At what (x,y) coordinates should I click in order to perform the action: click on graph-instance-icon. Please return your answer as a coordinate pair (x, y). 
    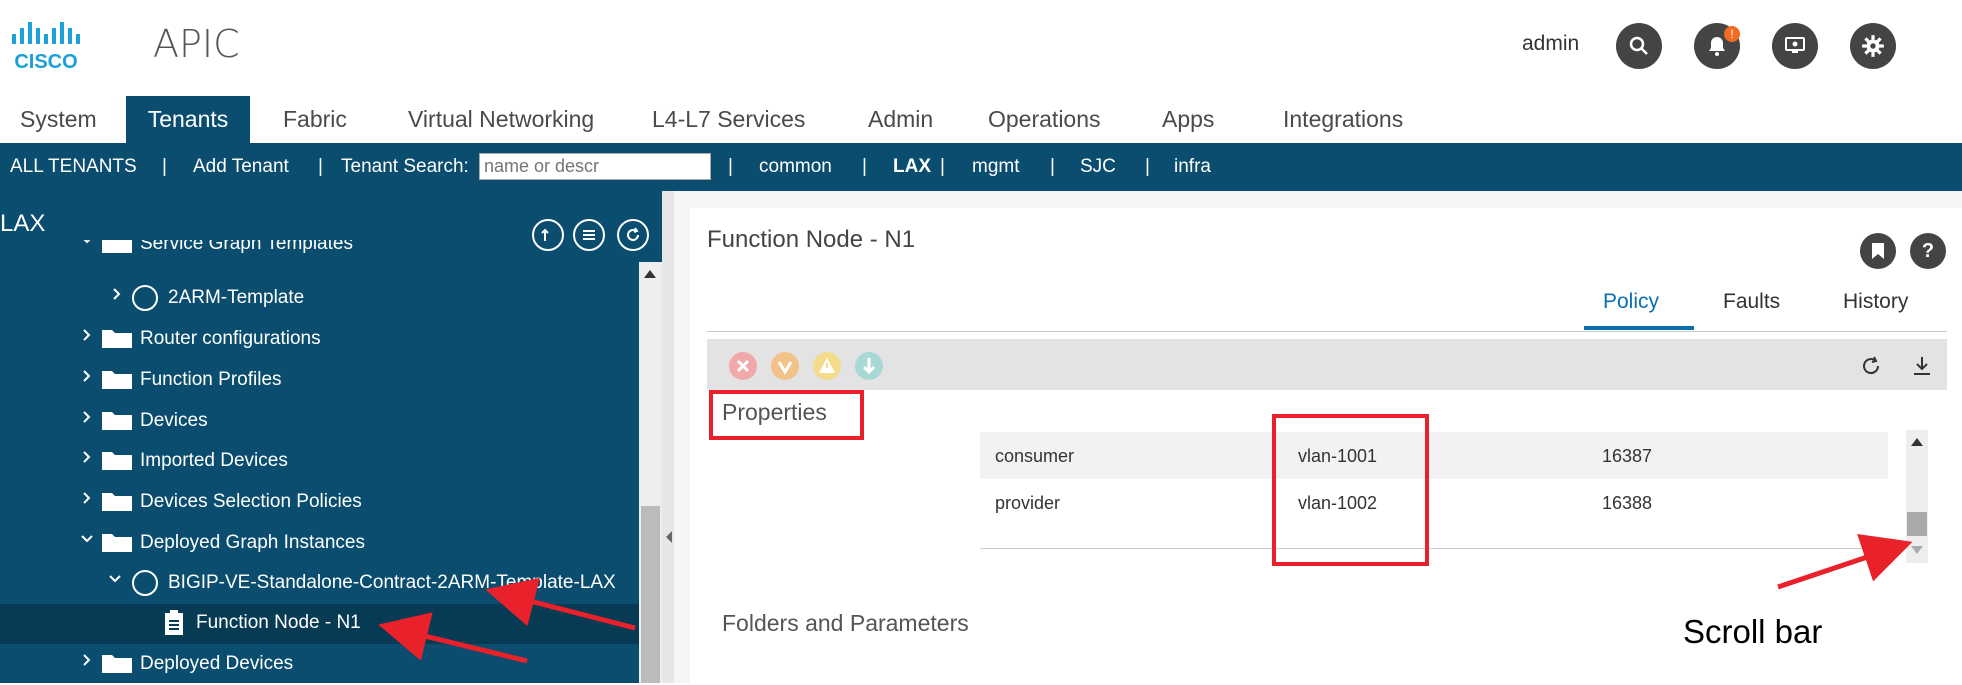
    Looking at the image, I should click on (145, 583).